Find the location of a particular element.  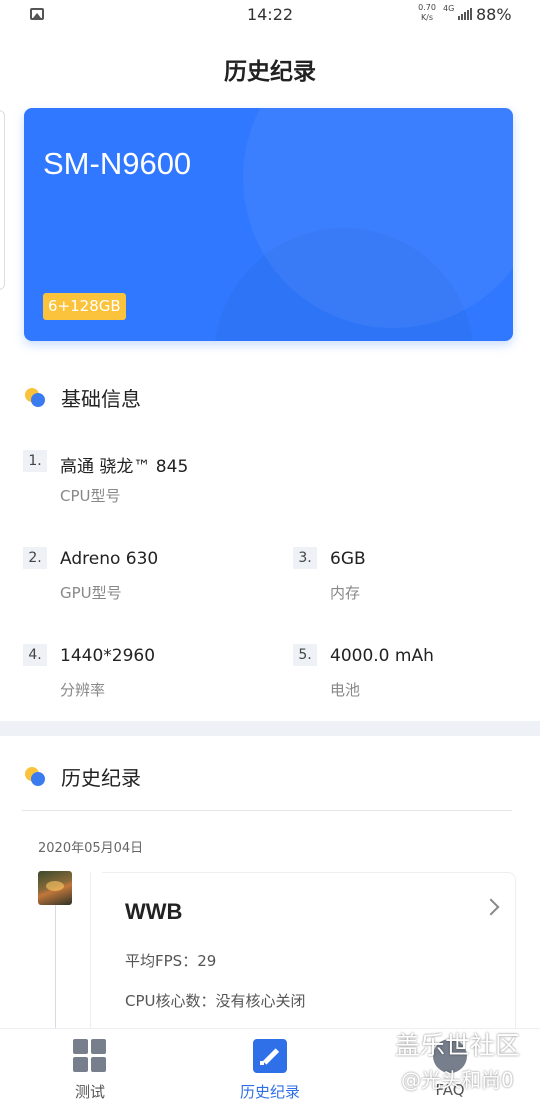

cpu-cores: CPU核心数：没有核心关闭 is located at coordinates (215, 1001).